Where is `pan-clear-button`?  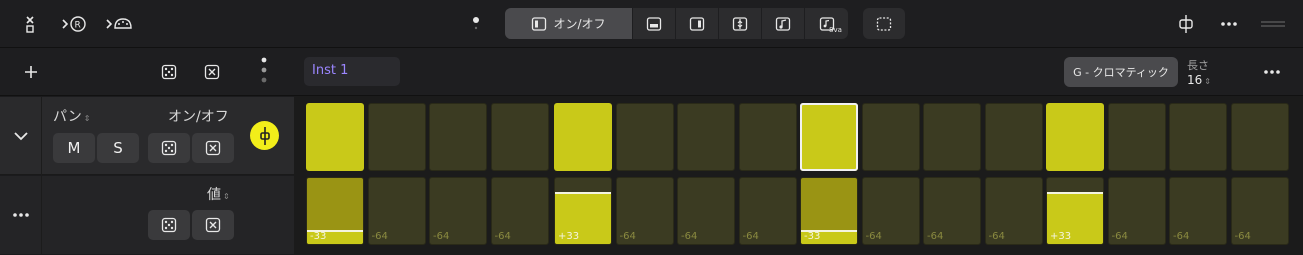
pan-clear-button is located at coordinates (213, 148).